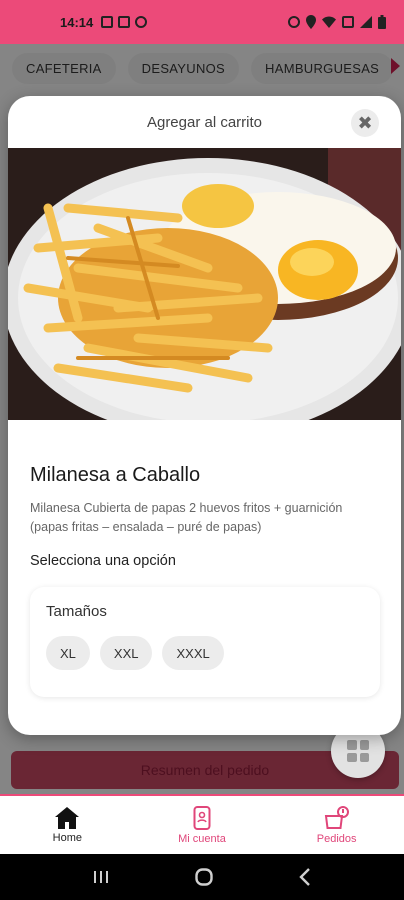 Image resolution: width=404 pixels, height=900 pixels. I want to click on size-option-xxxl: XXXL, so click(193, 653).